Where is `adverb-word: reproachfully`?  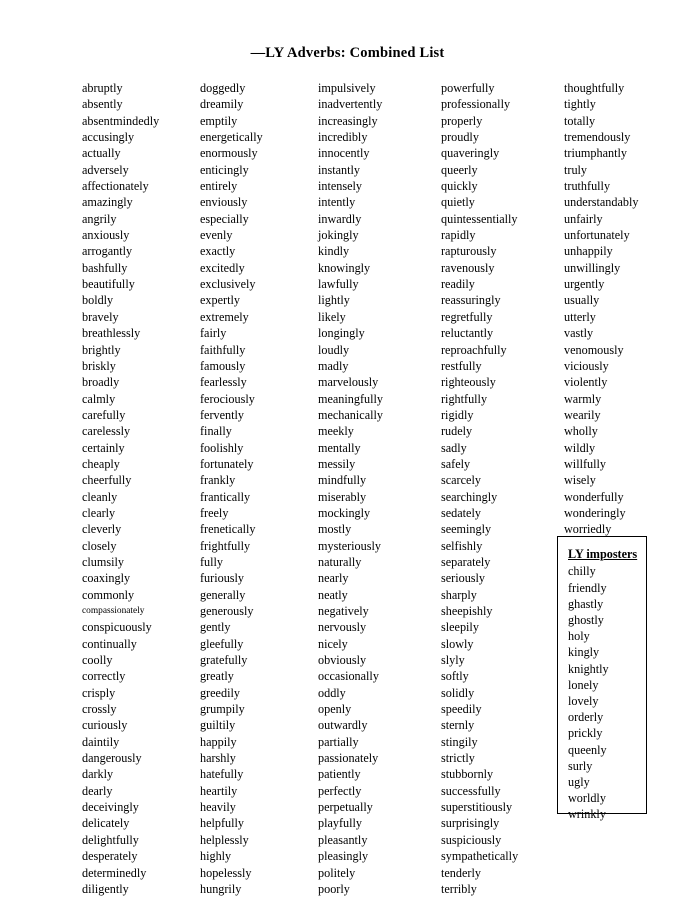 adverb-word: reproachfully is located at coordinates (474, 349).